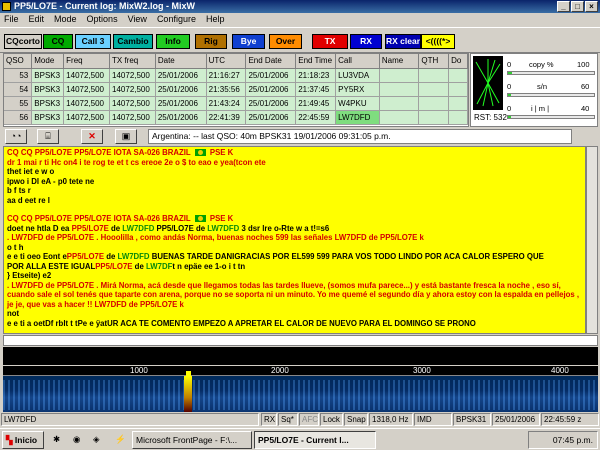 The width and height of the screenshot is (600, 450). Describe the element at coordinates (403, 41) in the screenshot. I see `rx-clear-button: RX clear` at that location.